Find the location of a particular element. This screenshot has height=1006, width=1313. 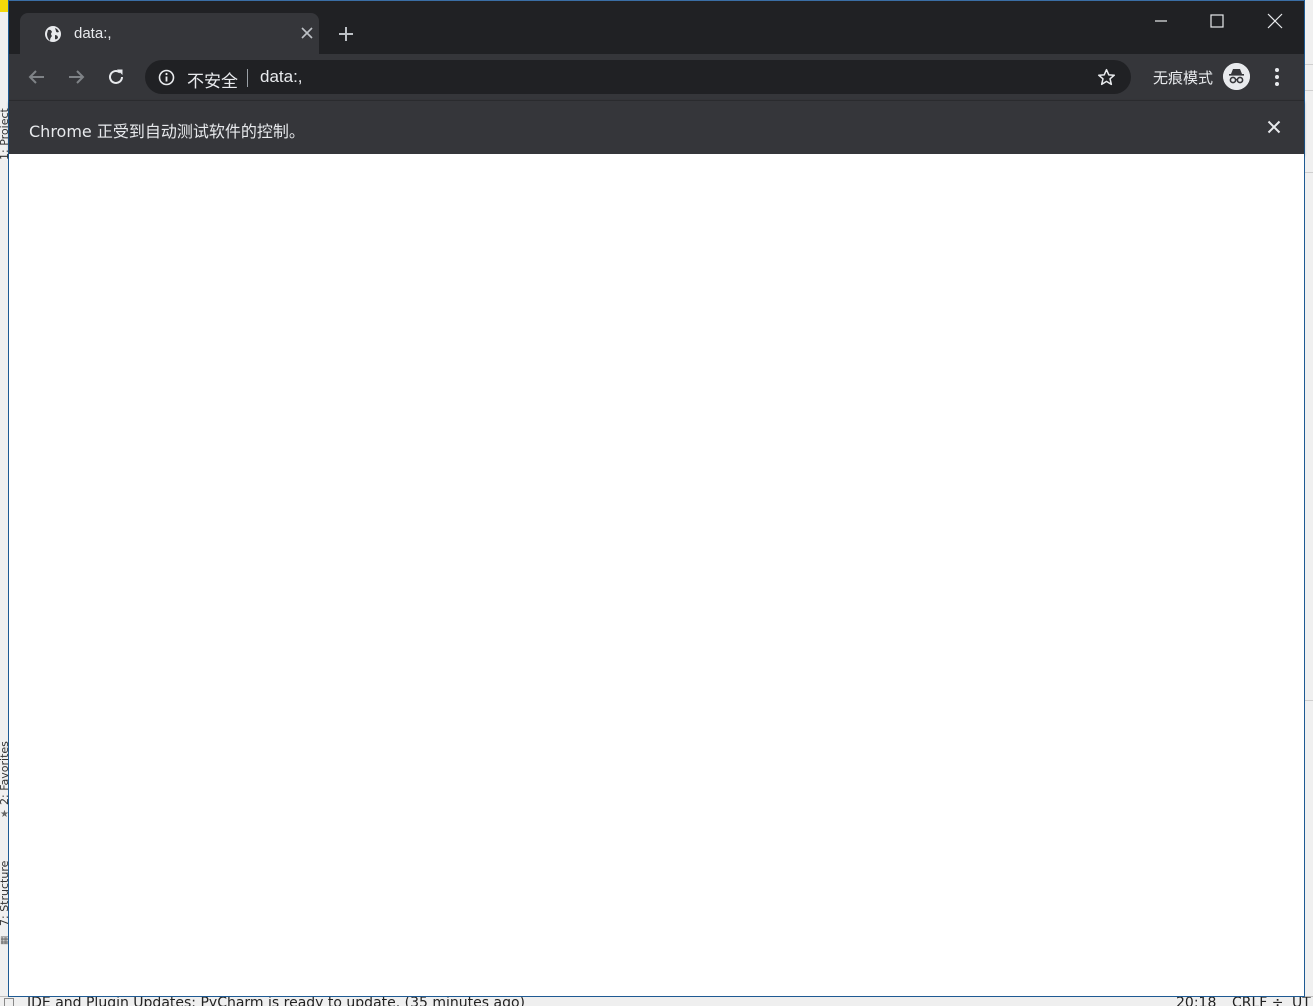

ide-structure-tool-tab: 7: Structure is located at coordinates (4, 893).